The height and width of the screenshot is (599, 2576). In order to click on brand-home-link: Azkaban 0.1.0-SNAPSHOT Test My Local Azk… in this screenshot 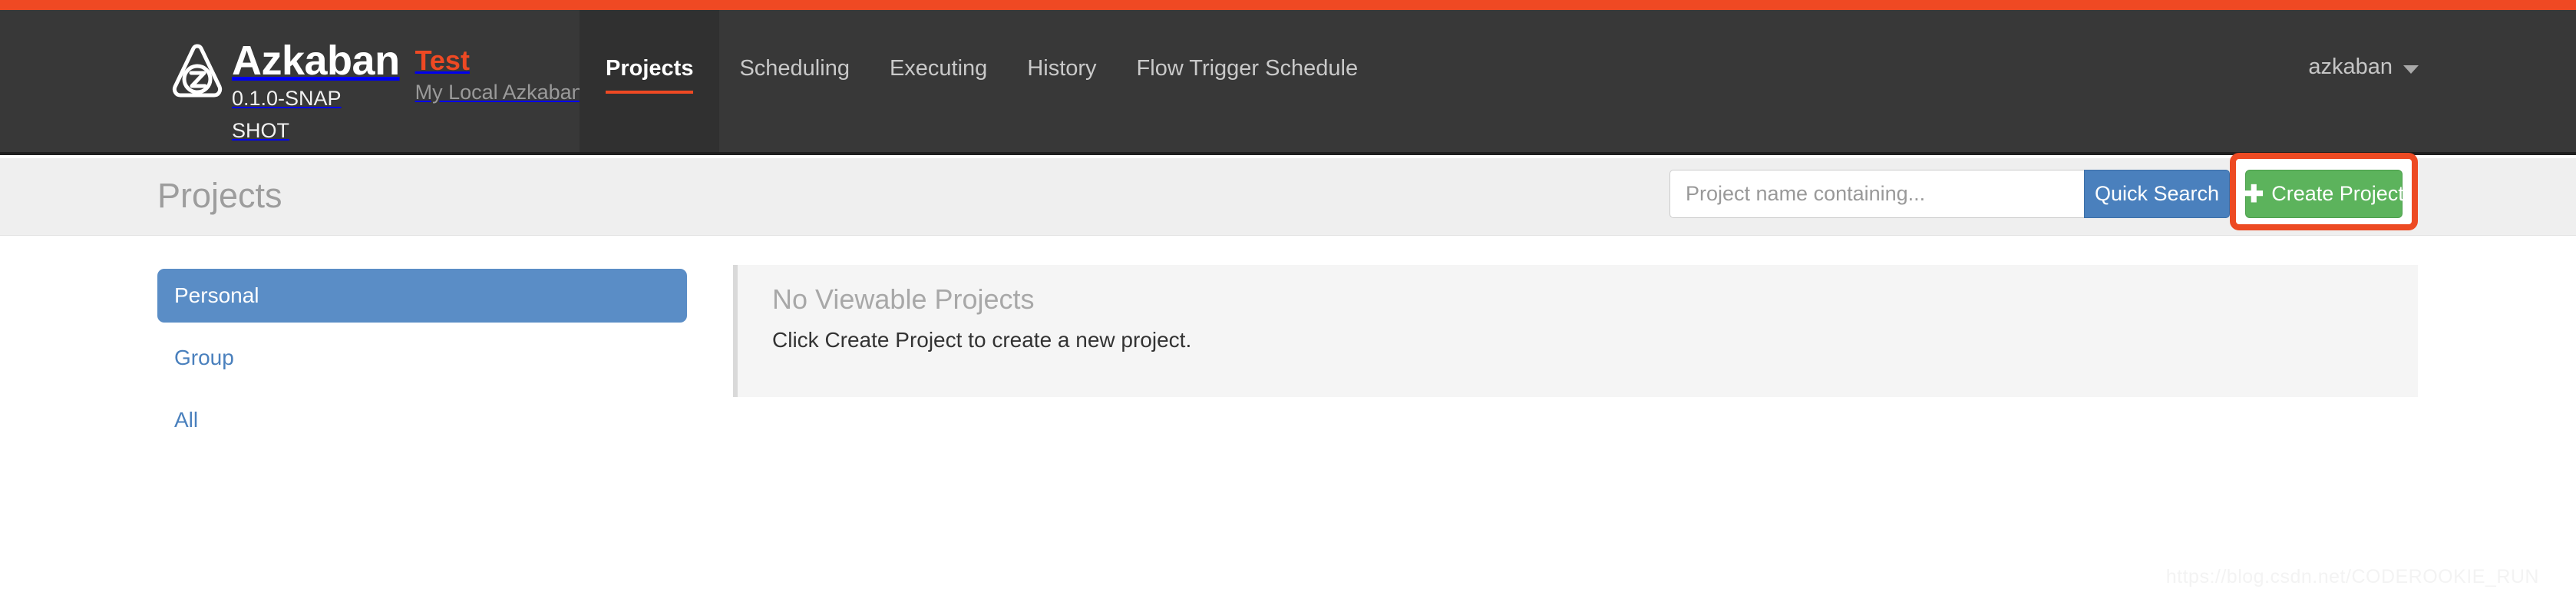, I will do `click(376, 93)`.